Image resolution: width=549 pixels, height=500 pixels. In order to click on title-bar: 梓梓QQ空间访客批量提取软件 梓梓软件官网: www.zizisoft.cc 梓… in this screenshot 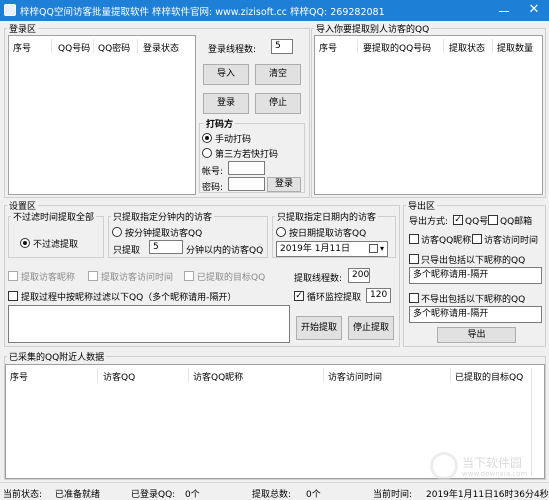, I will do `click(274, 10)`.